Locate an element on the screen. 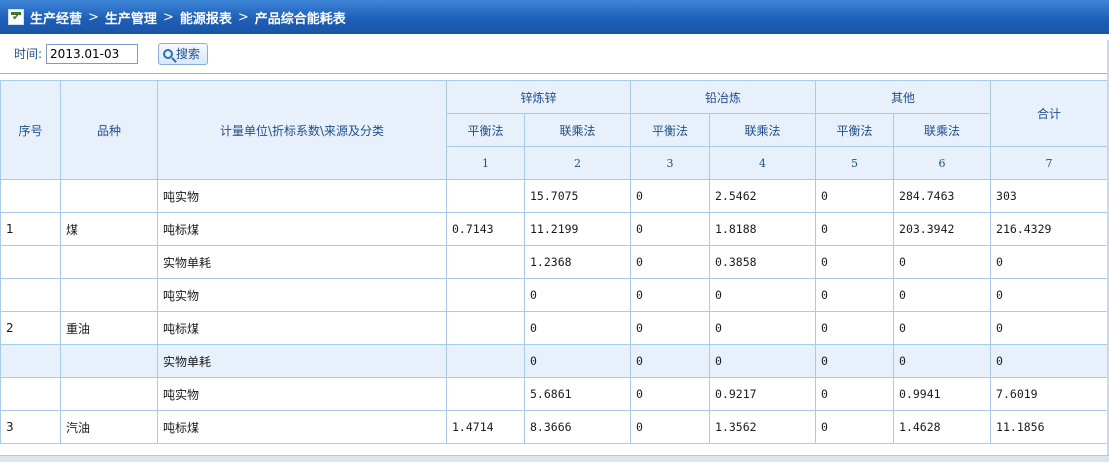 The height and width of the screenshot is (462, 1109). cell-c2: 15.7075 is located at coordinates (577, 196).